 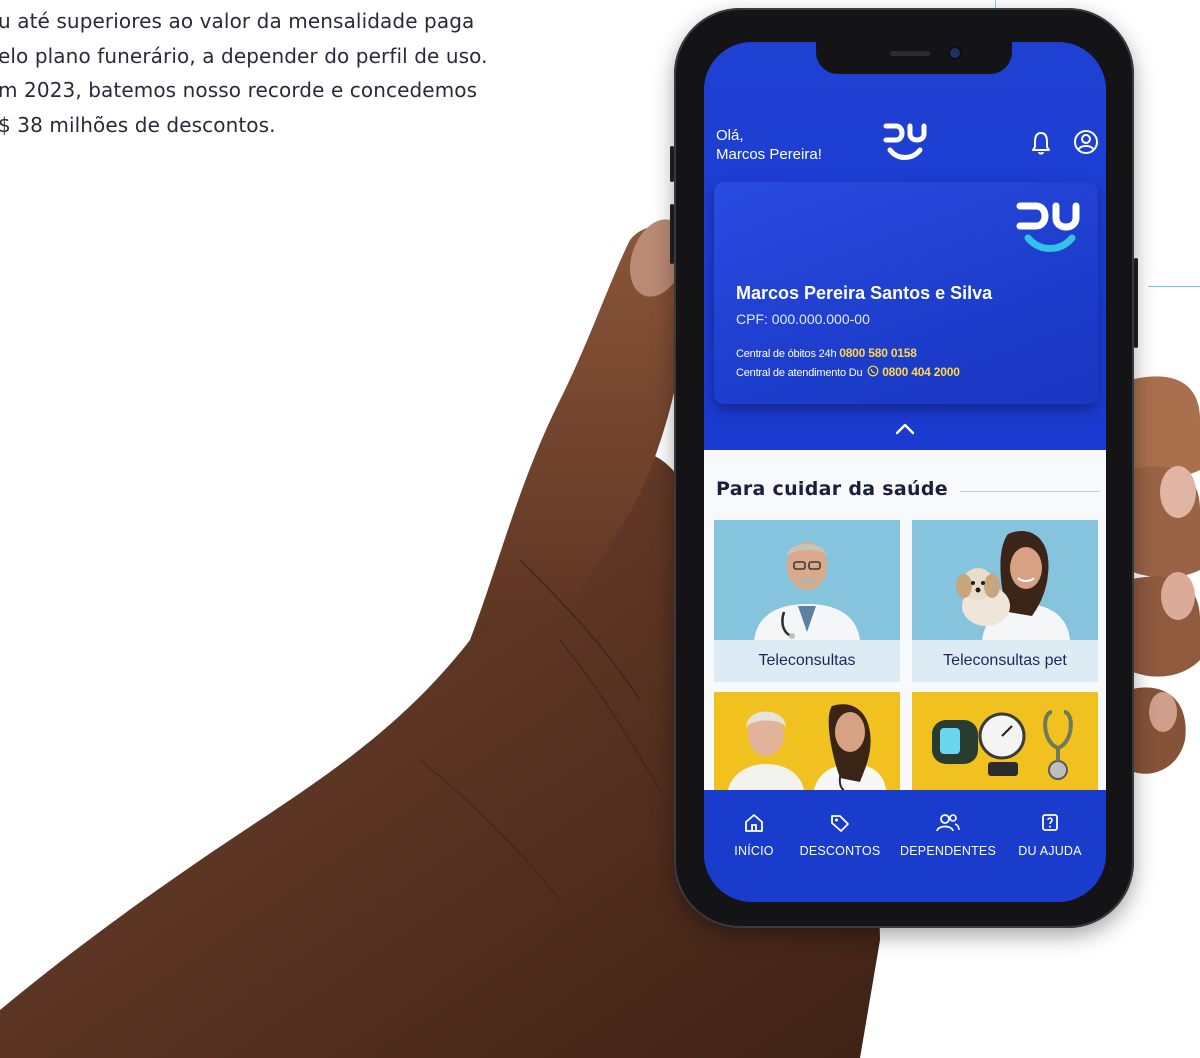 I want to click on tile-consultation, so click(x=807, y=741).